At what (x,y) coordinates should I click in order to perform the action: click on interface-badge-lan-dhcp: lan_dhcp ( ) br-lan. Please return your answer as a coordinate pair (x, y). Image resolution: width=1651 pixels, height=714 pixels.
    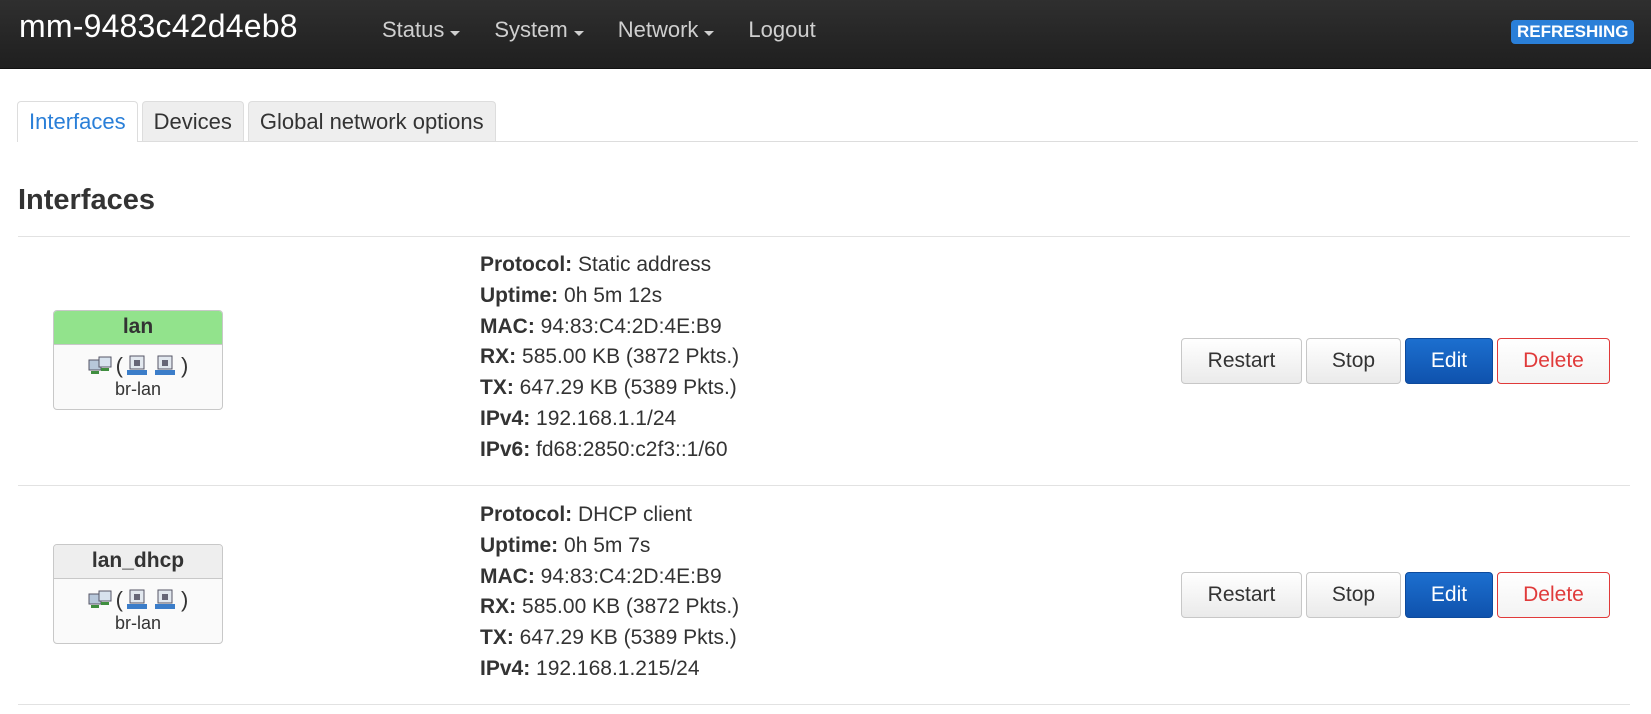
    Looking at the image, I should click on (138, 594).